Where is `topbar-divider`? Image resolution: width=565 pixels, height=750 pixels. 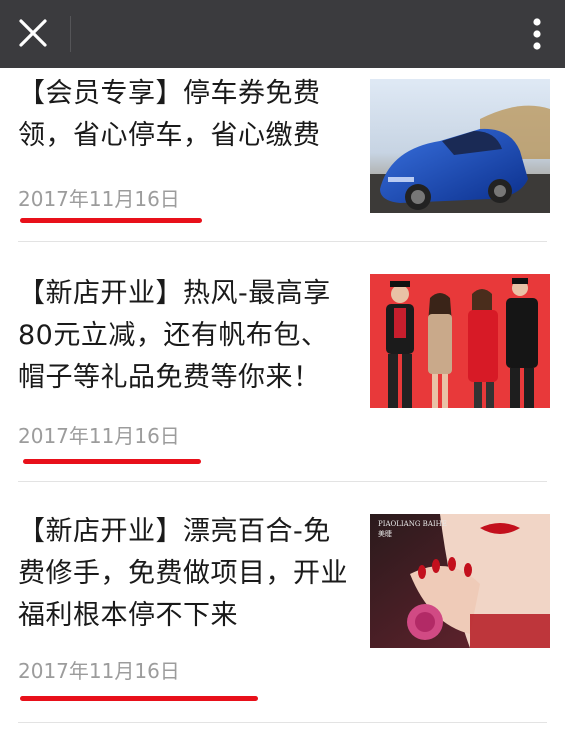
topbar-divider is located at coordinates (70, 34).